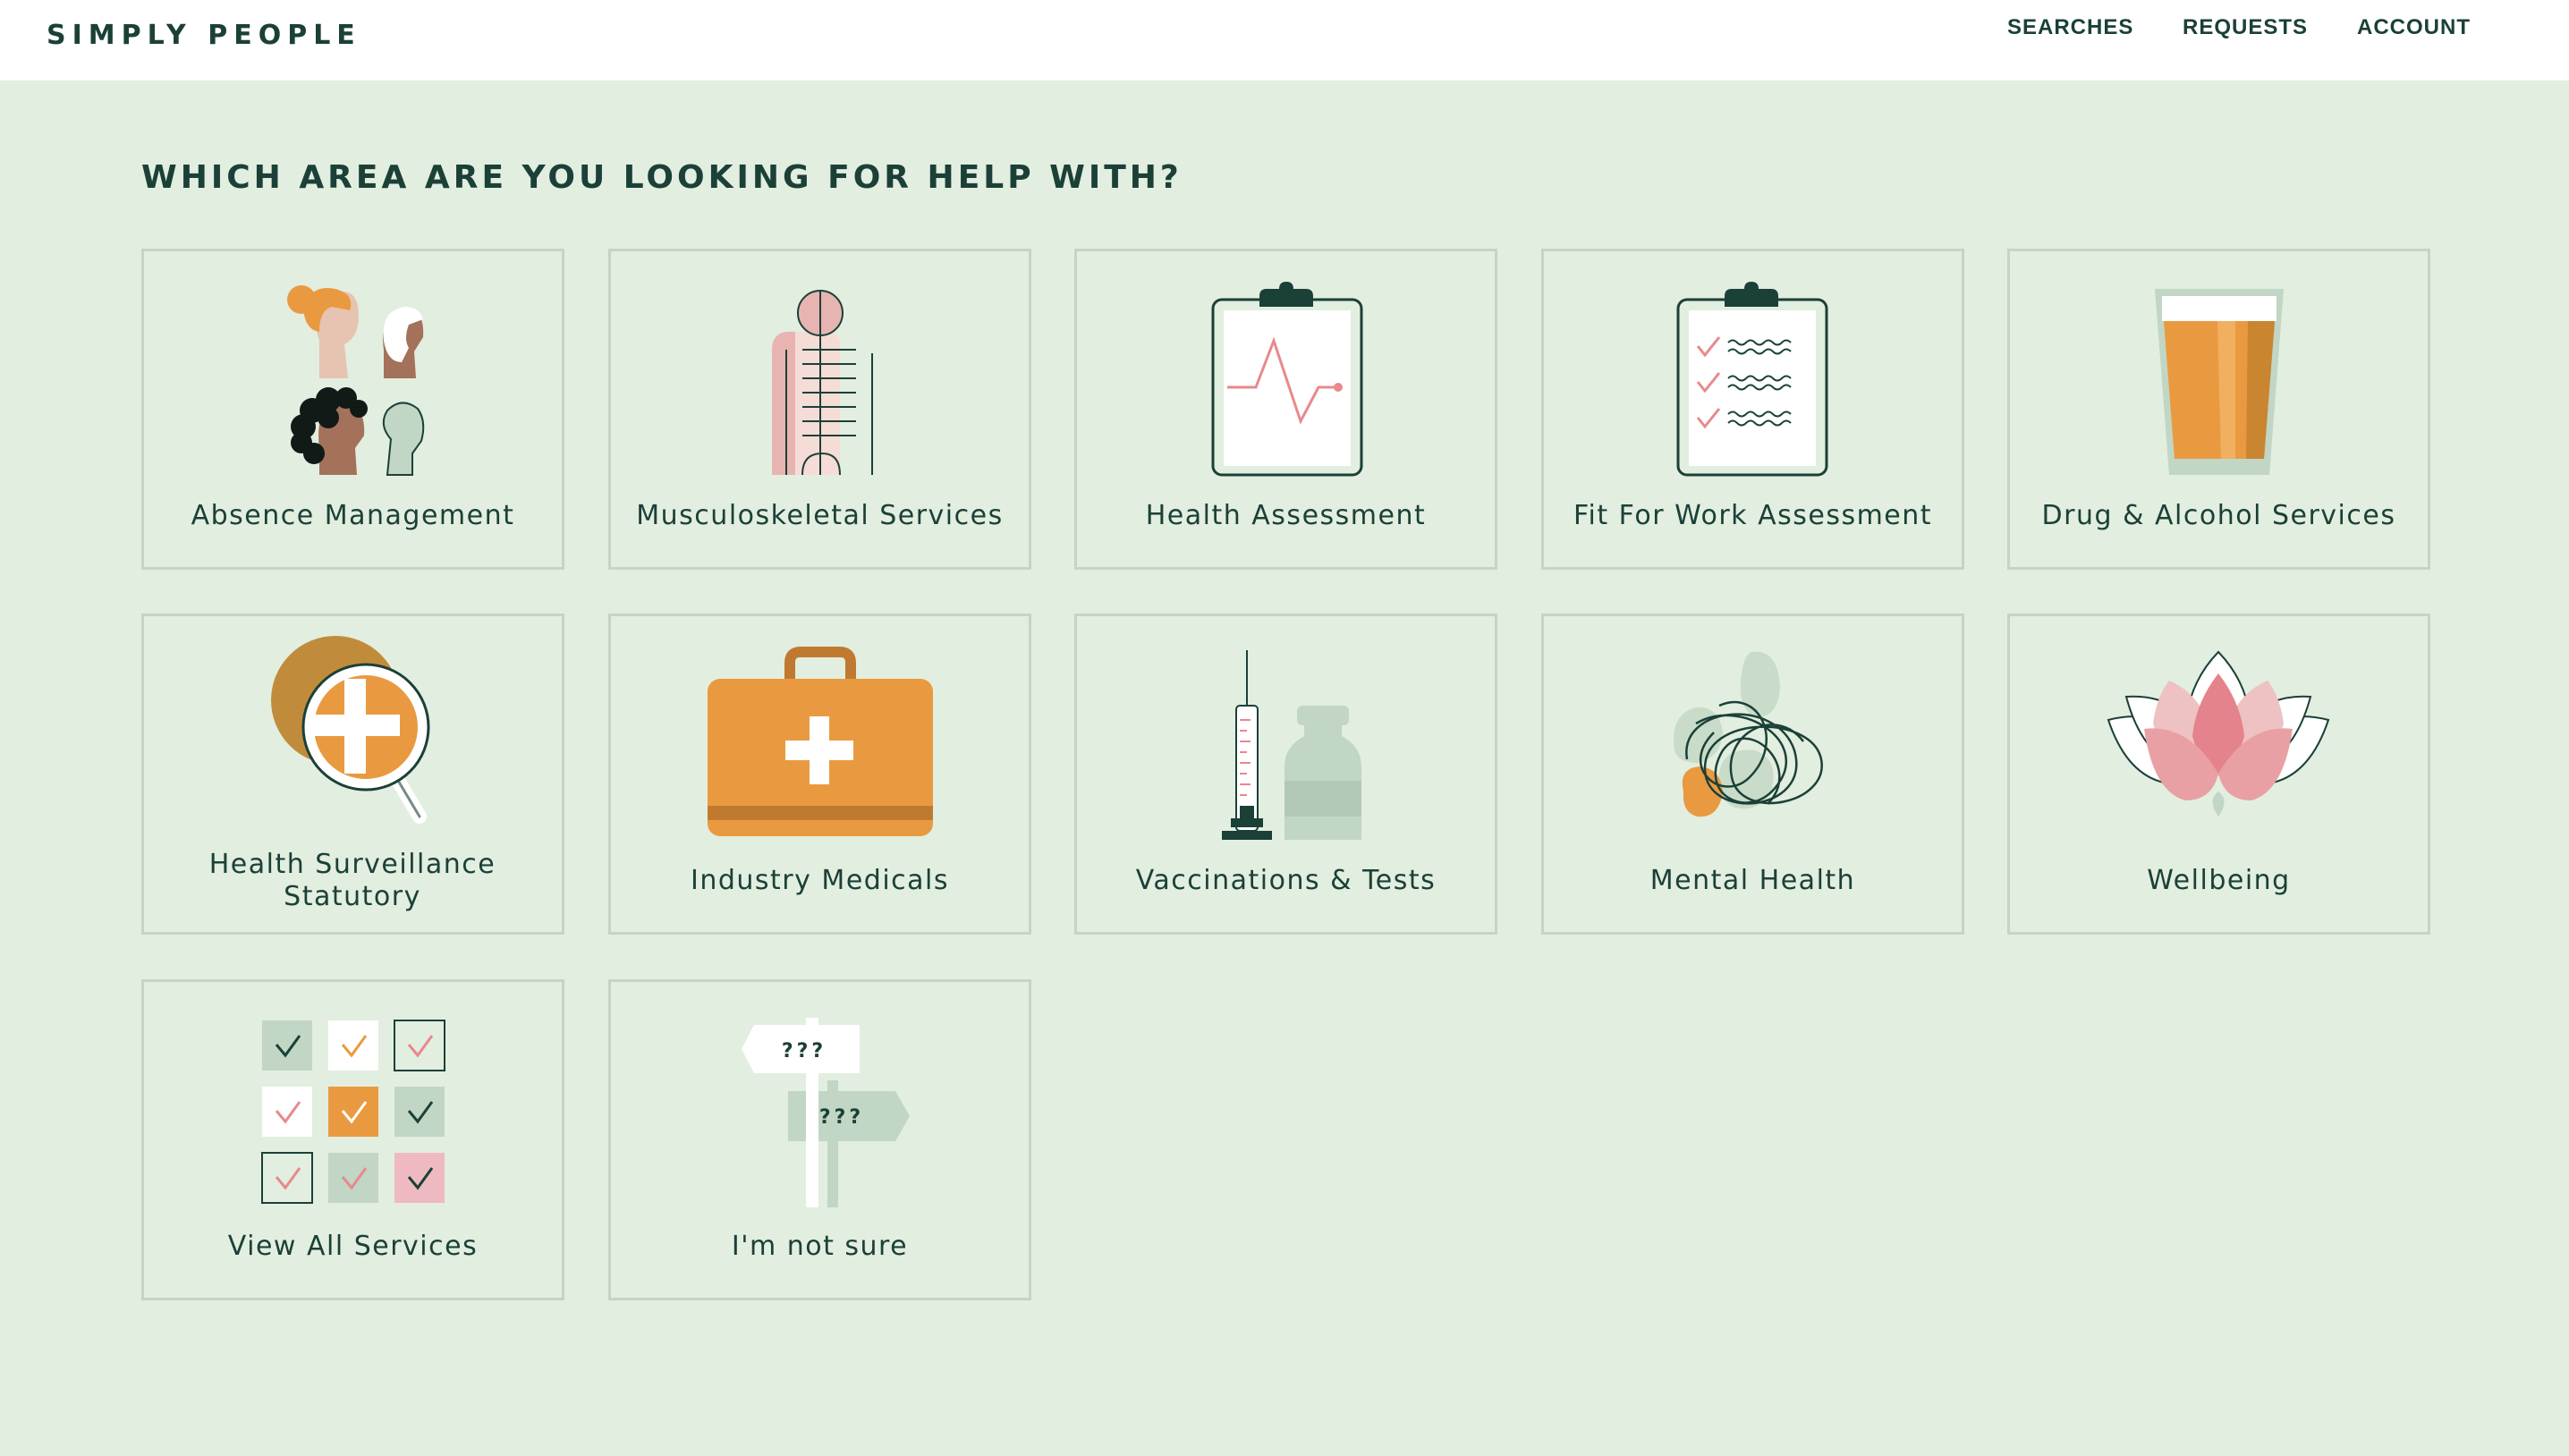 This screenshot has width=2569, height=1456. Describe the element at coordinates (2245, 27) in the screenshot. I see `nav-requests-link: REQUESTS` at that location.